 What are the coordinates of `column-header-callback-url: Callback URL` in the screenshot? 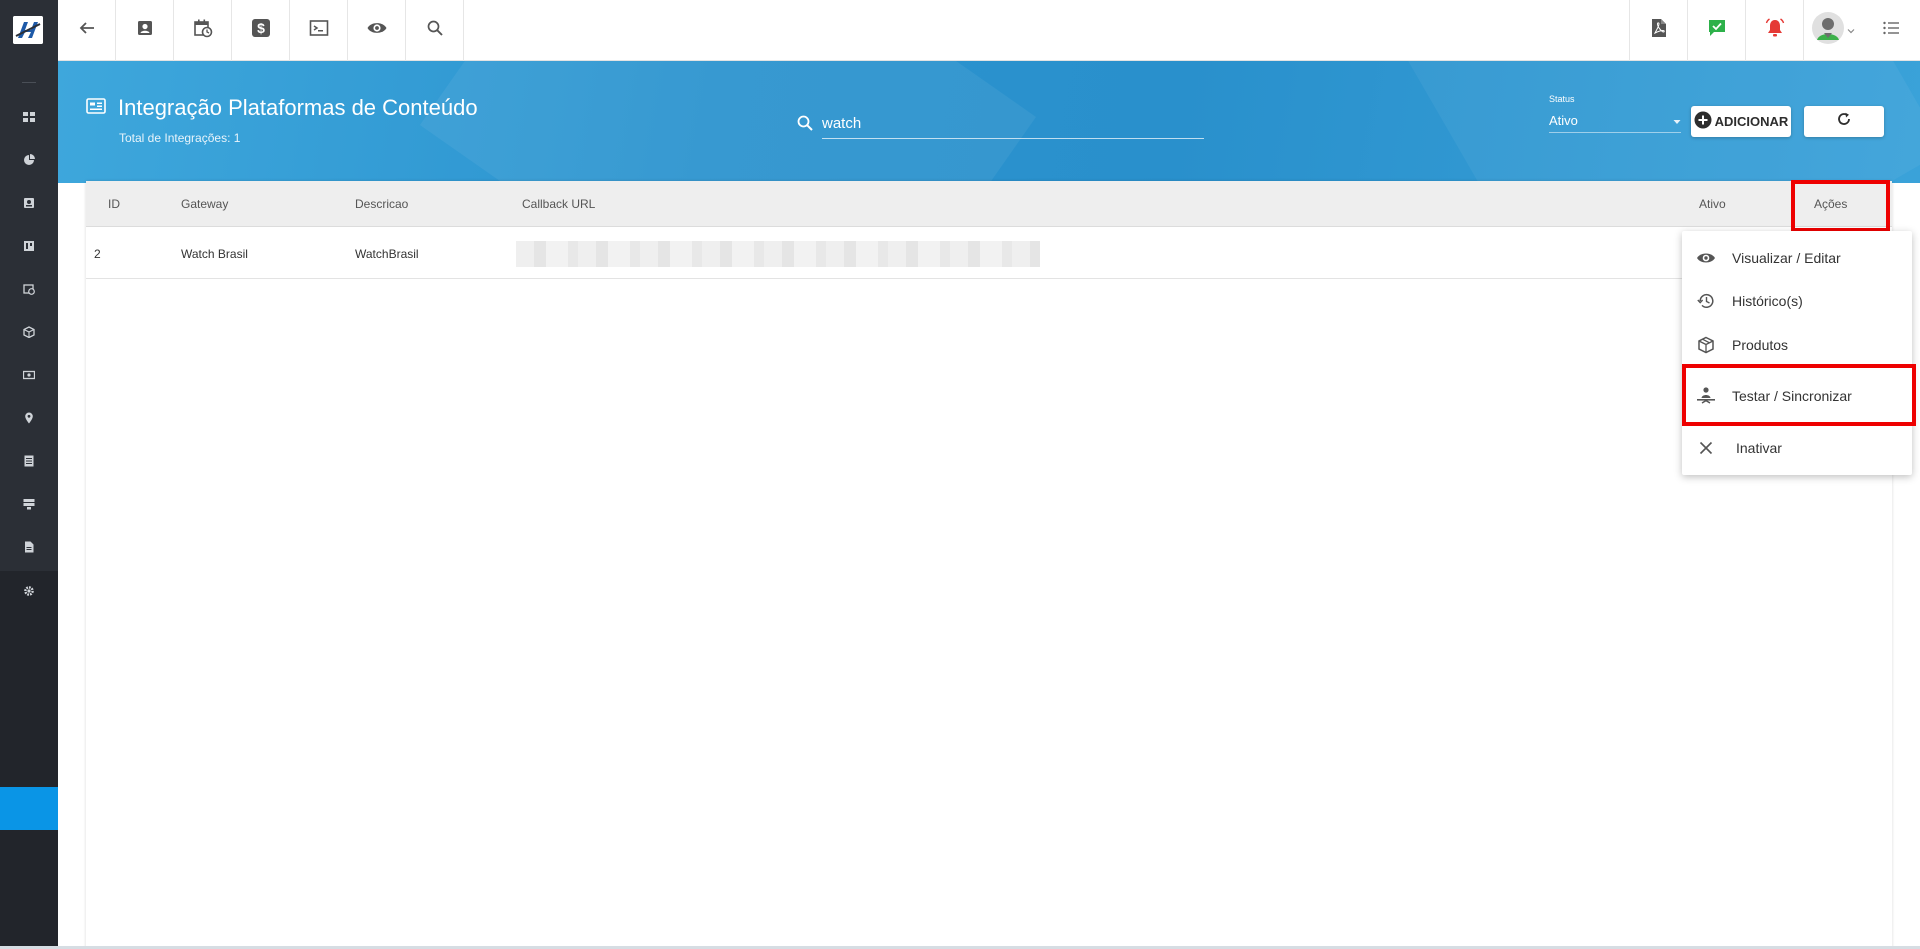 It's located at (558, 204).